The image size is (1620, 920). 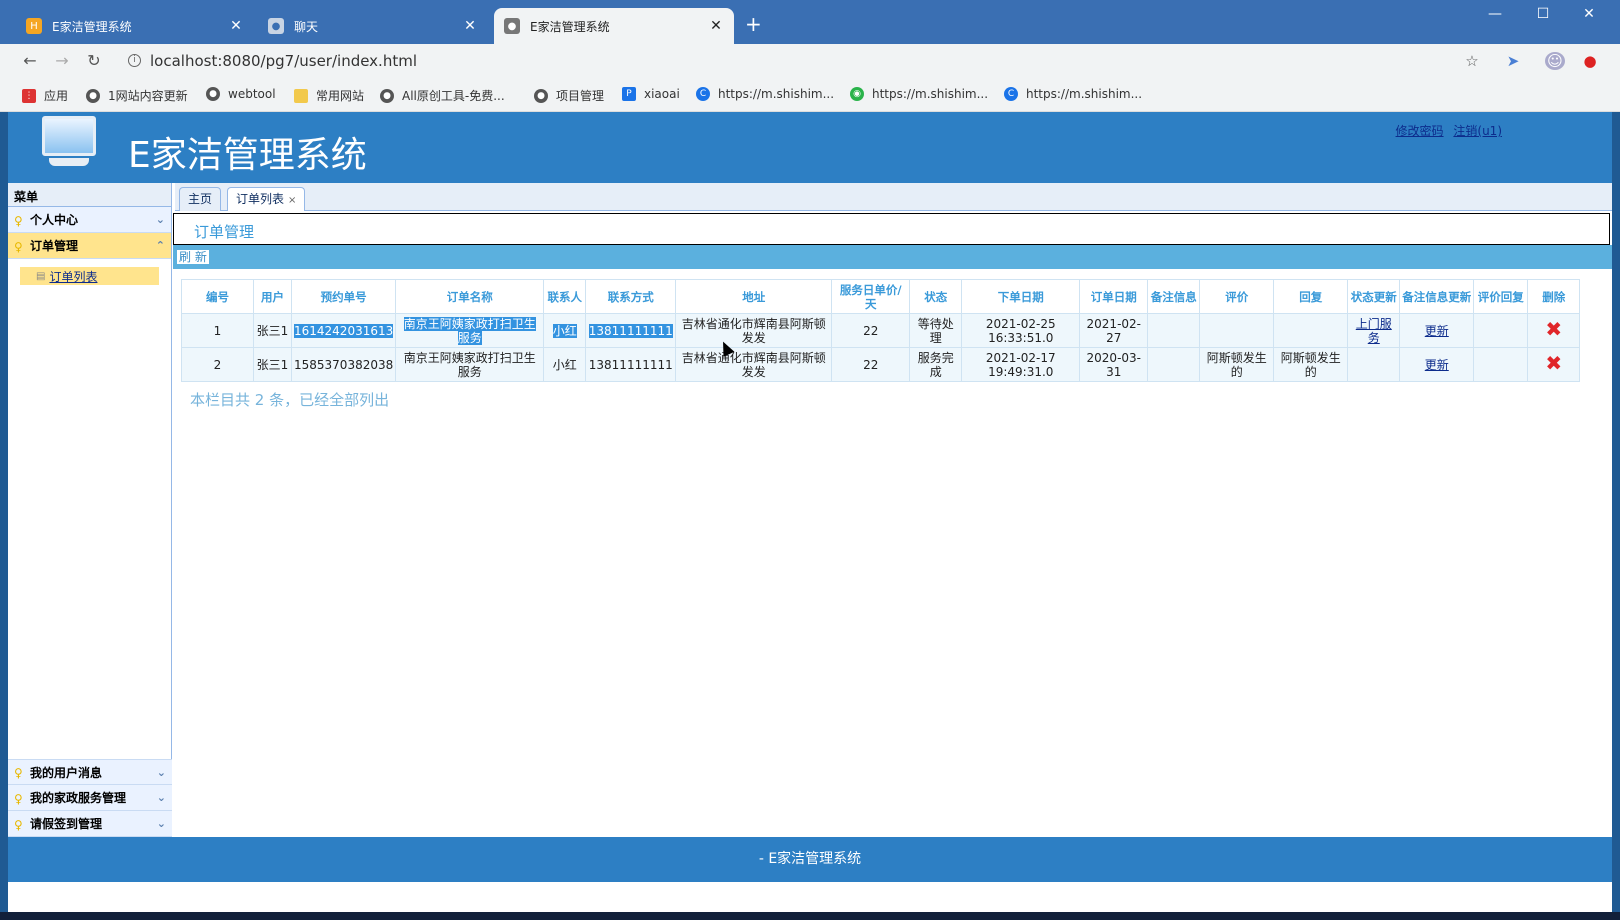 I want to click on app-footer: - E家洁管理系统, so click(x=810, y=859).